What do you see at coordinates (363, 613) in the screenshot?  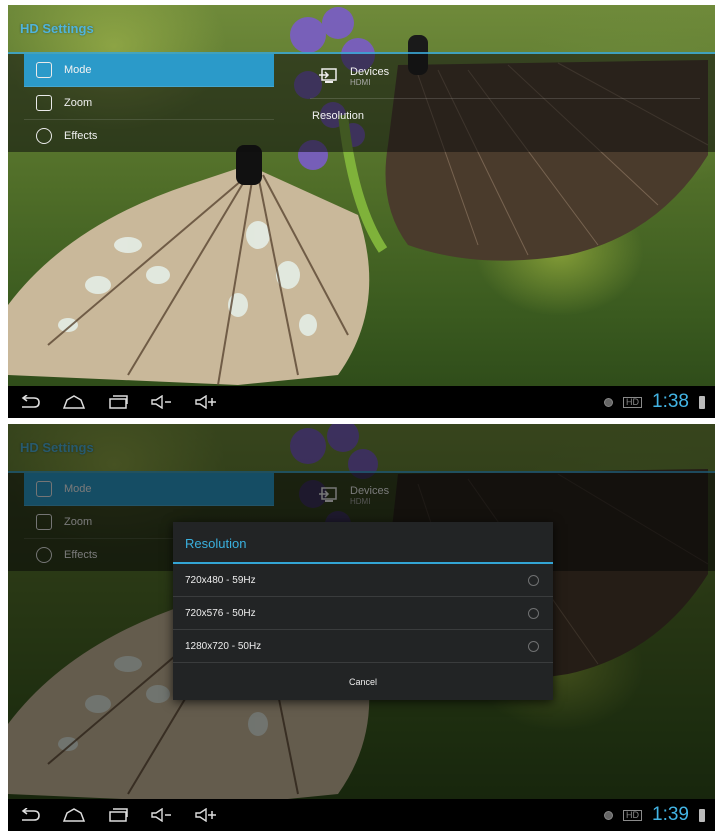 I see `resolution-option-720x576: 720x576 - 50Hz` at bounding box center [363, 613].